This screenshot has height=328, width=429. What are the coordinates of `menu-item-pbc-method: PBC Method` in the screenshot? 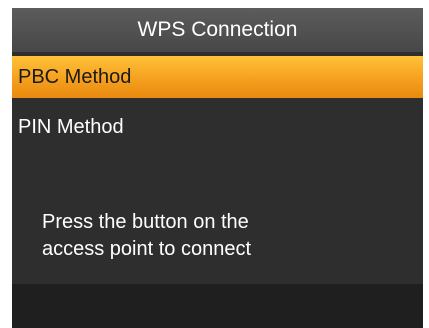 It's located at (217, 77).